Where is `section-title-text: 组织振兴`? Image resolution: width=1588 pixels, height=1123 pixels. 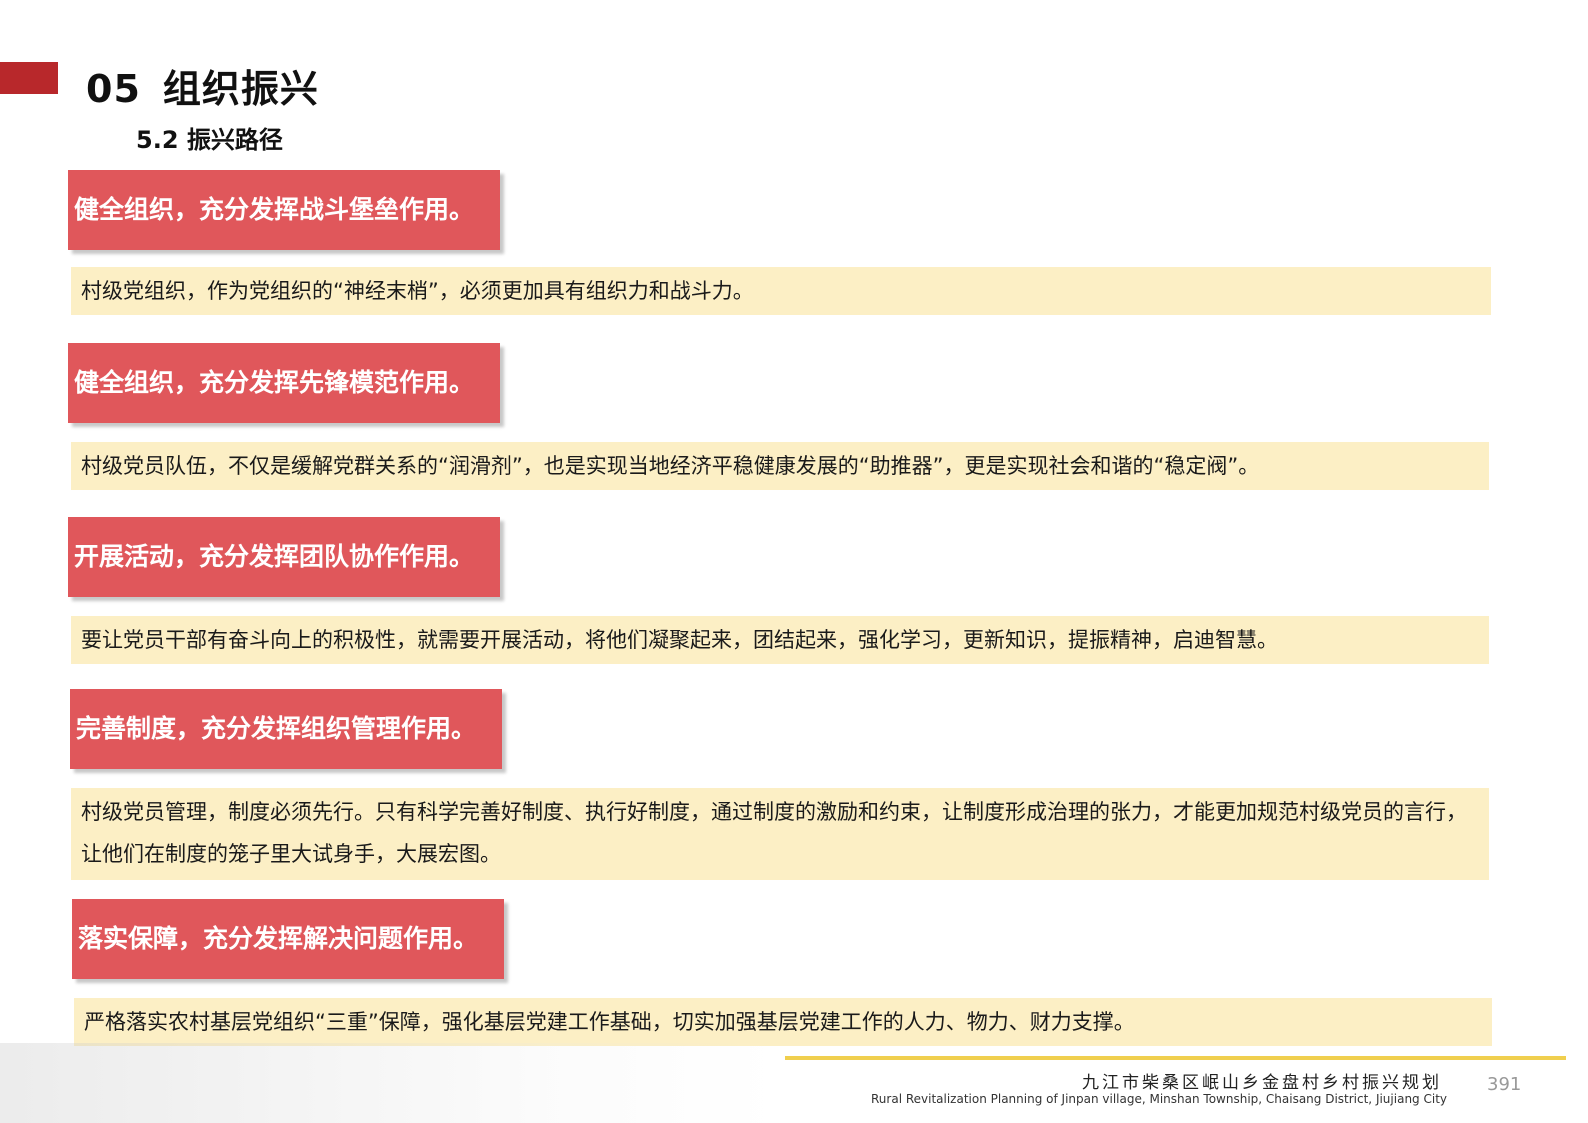
section-title-text: 组织振兴 is located at coordinates (240, 89).